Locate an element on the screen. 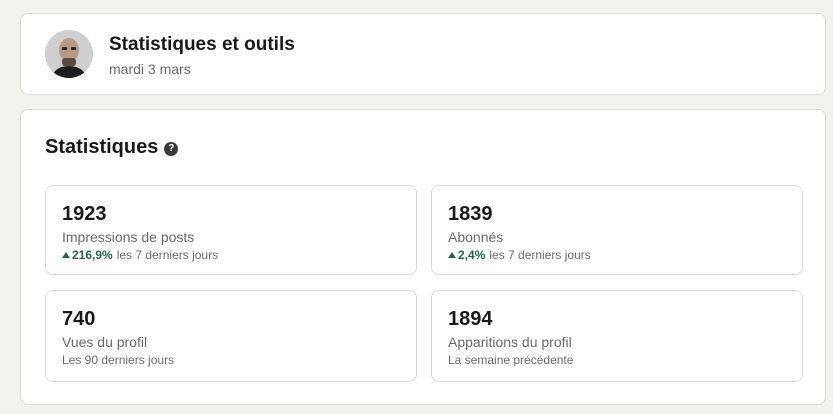  avatar is located at coordinates (69, 54).